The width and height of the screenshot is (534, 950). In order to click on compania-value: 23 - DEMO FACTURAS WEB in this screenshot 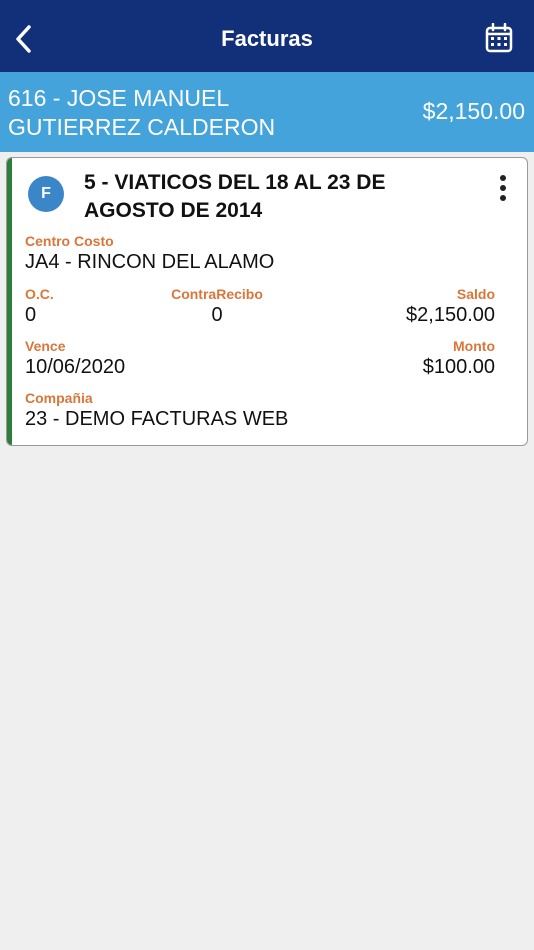, I will do `click(157, 419)`.